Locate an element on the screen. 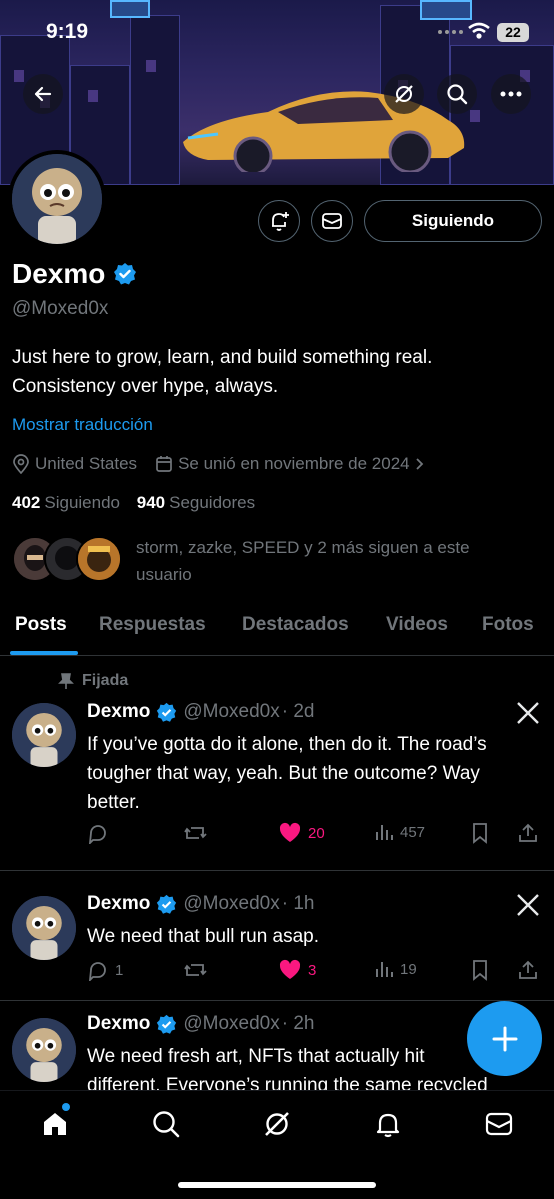 The image size is (554, 1199). compose-post-button is located at coordinates (504, 1038).